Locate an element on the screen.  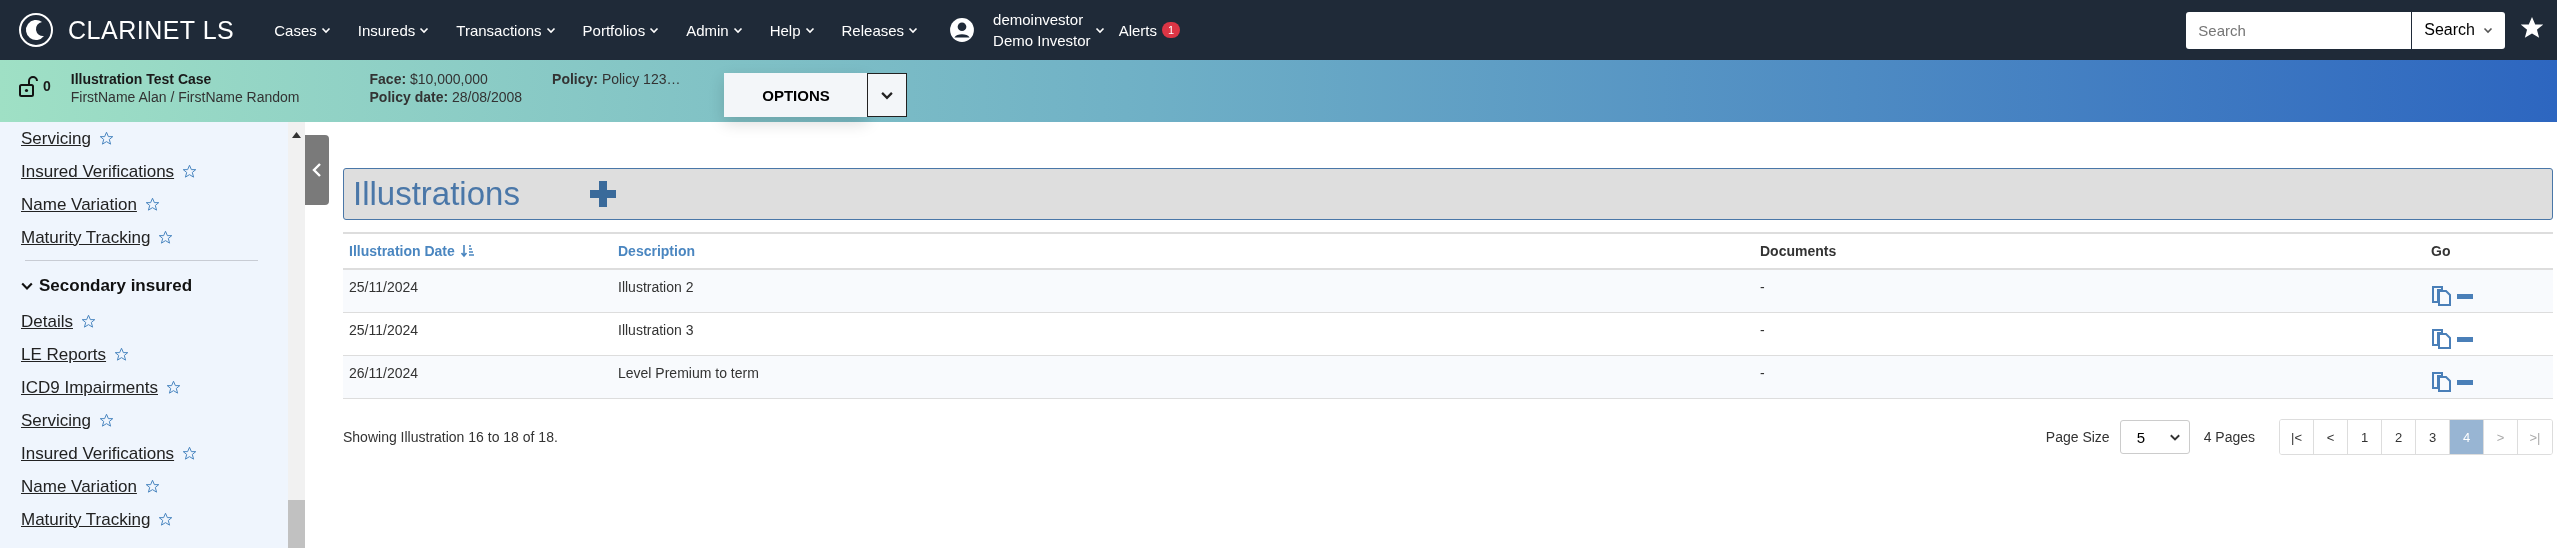
policy-date: Policy date: 28/08/2008 is located at coordinates (446, 97).